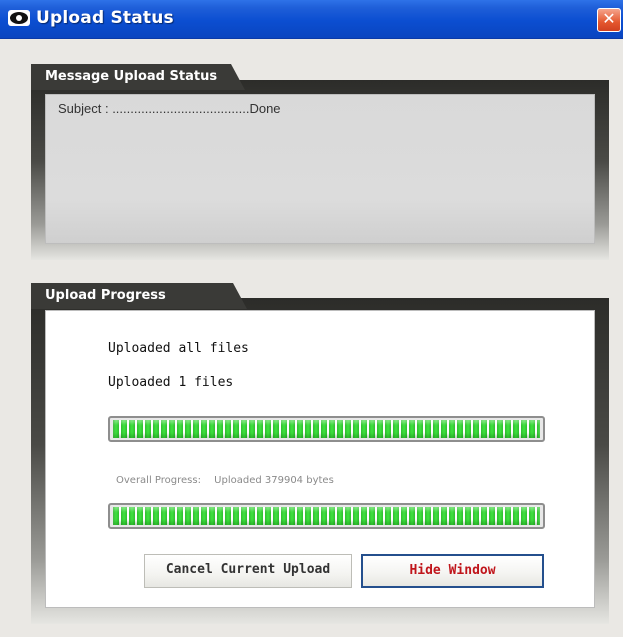 This screenshot has width=623, height=637. What do you see at coordinates (609, 20) in the screenshot?
I see `close-button: ✕` at bounding box center [609, 20].